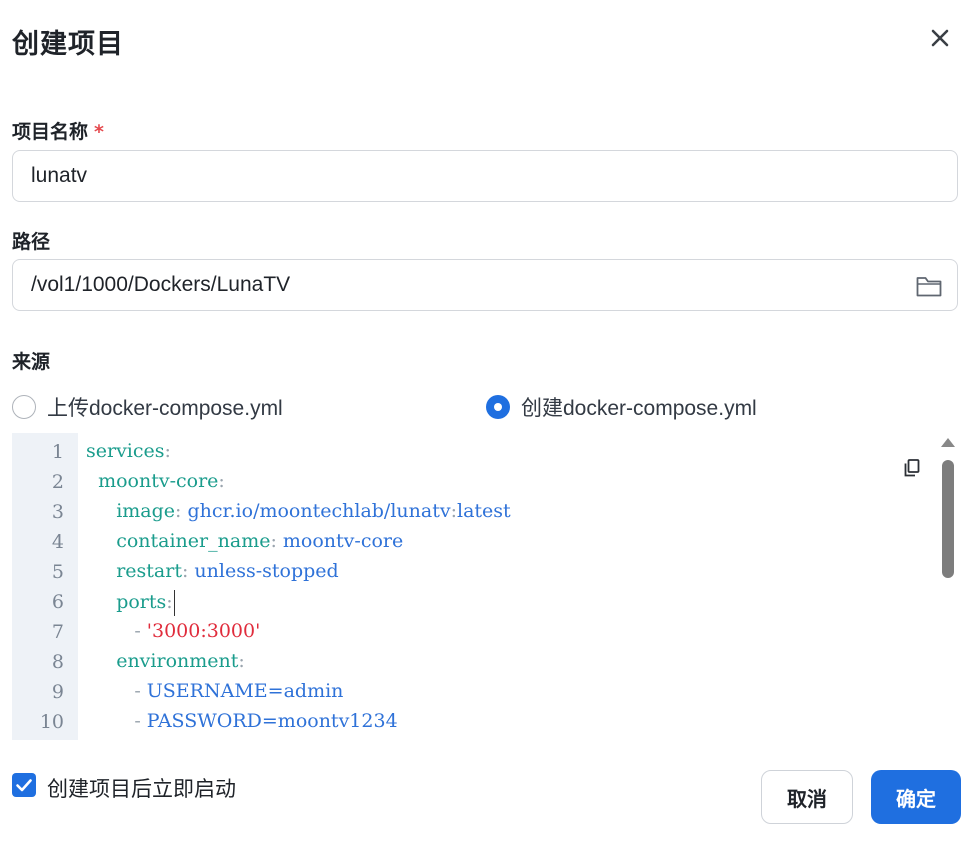 The height and width of the screenshot is (843, 975). Describe the element at coordinates (266, 571) in the screenshot. I see `code-token: unless-stopped` at that location.